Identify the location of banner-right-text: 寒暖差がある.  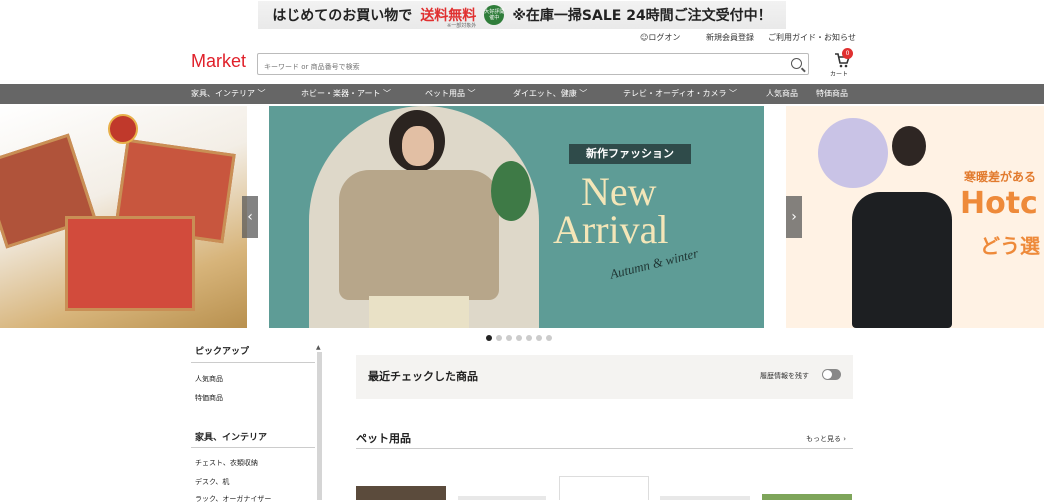
(1000, 177).